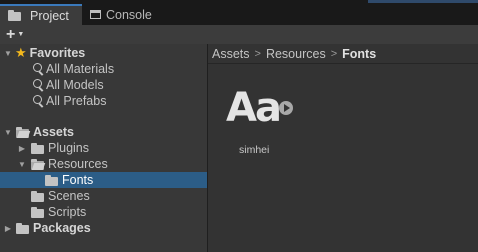  I want to click on tree-item-all-materials: All Materials, so click(103, 69).